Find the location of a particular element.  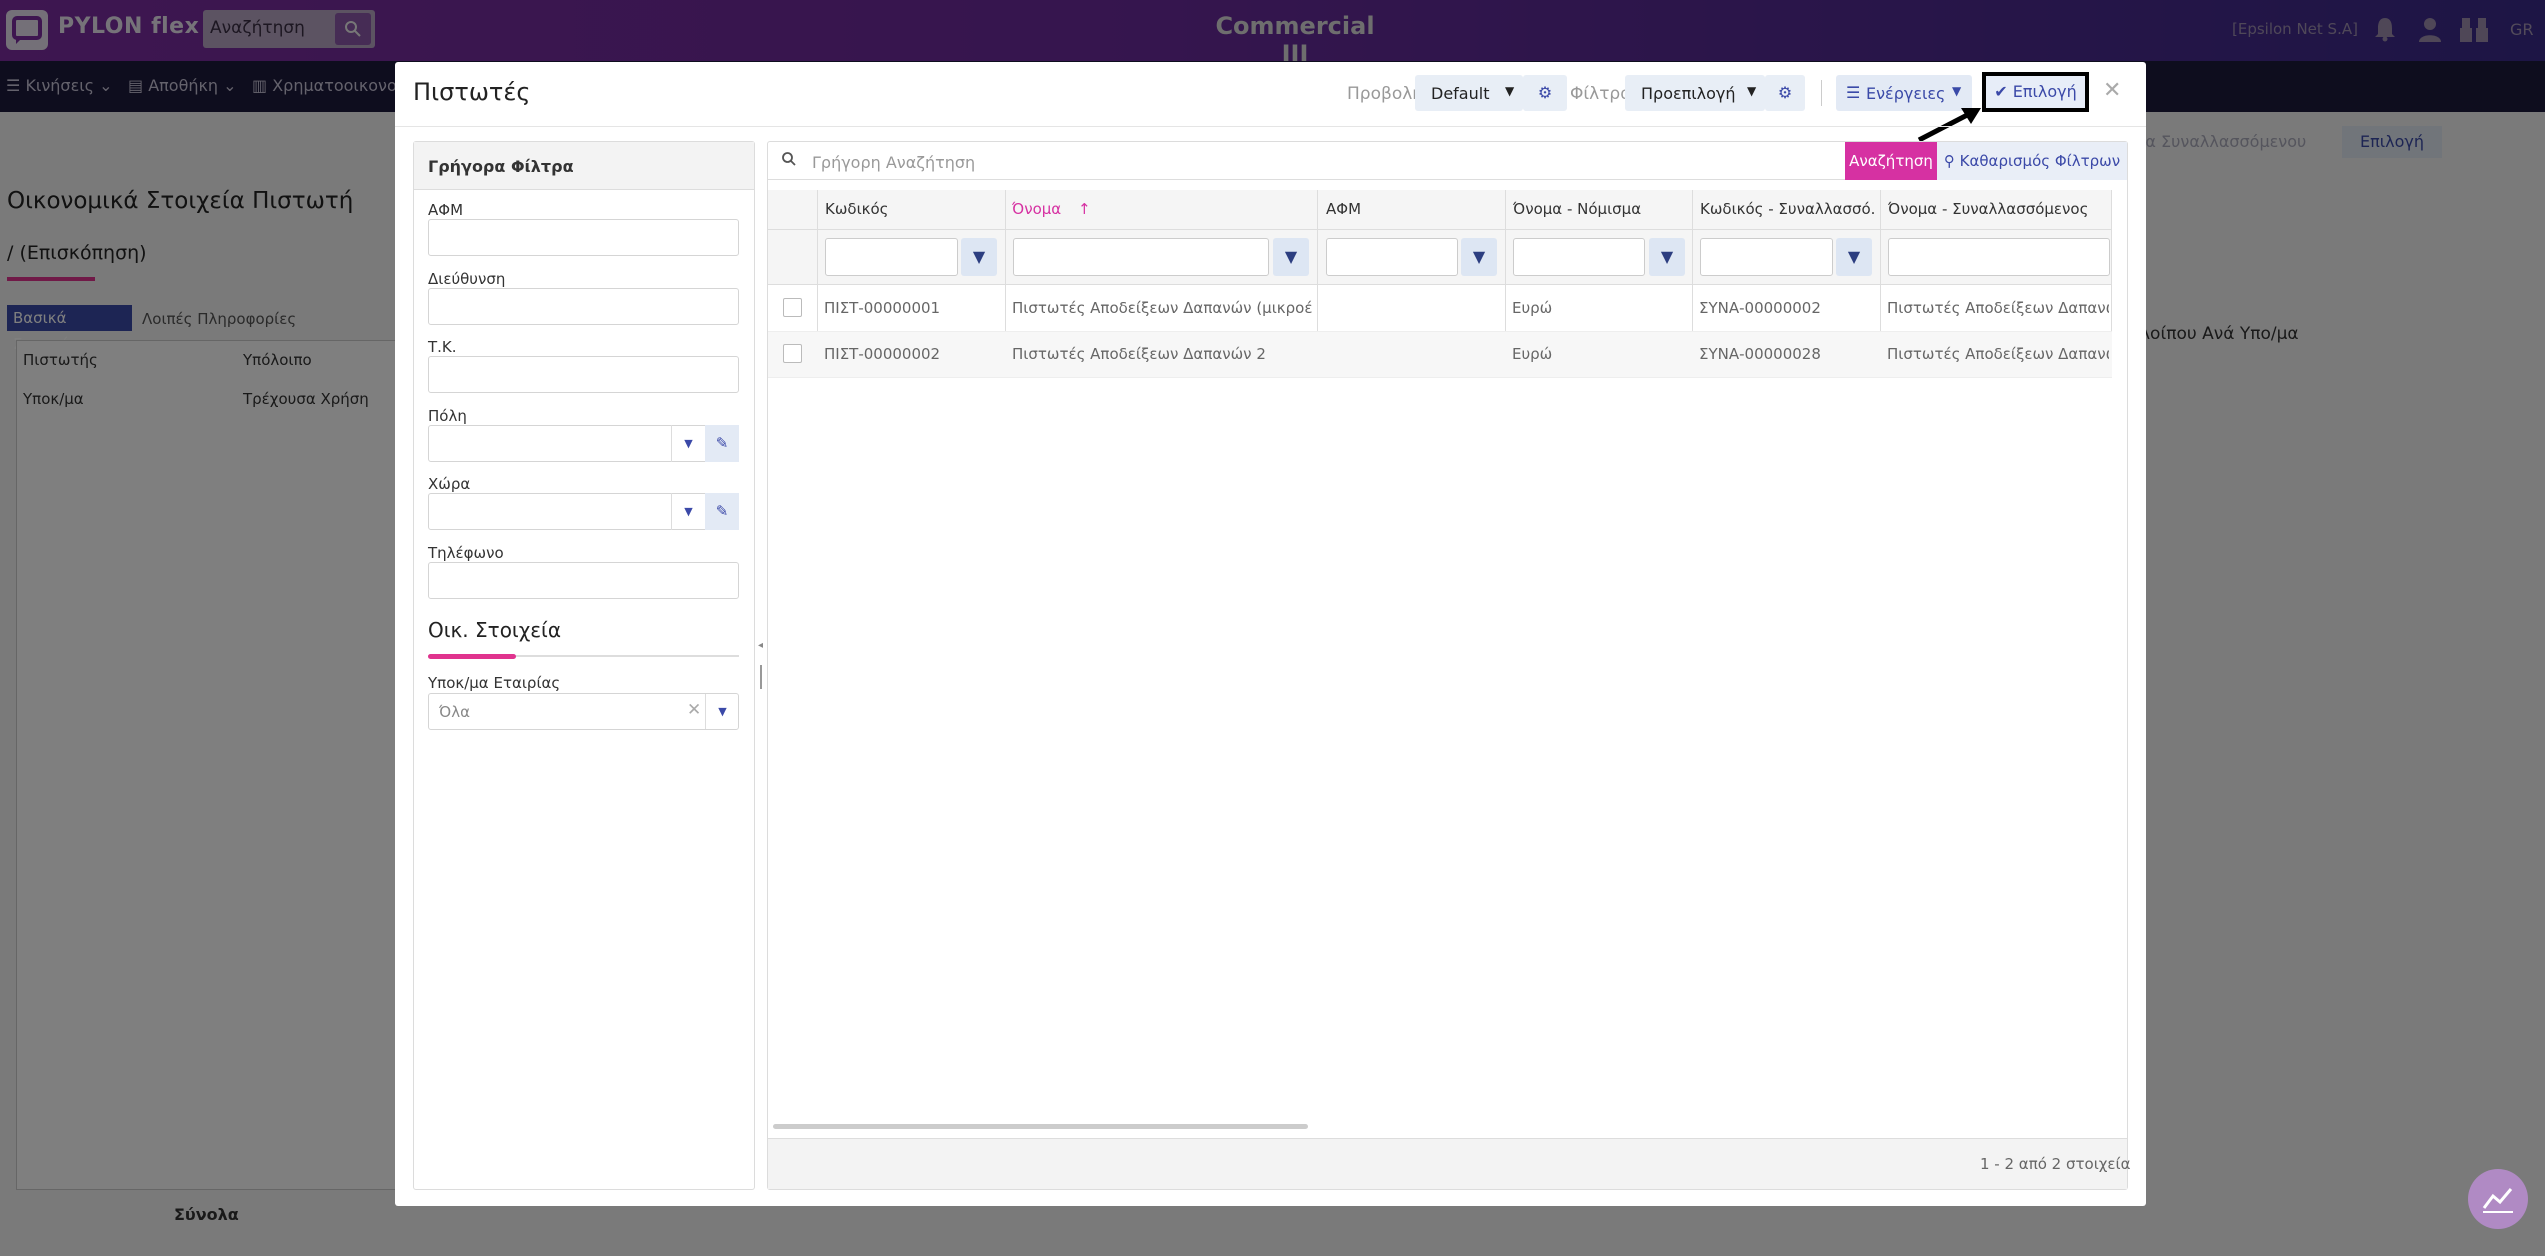

horizontal-scrollbar is located at coordinates (1040, 1126).